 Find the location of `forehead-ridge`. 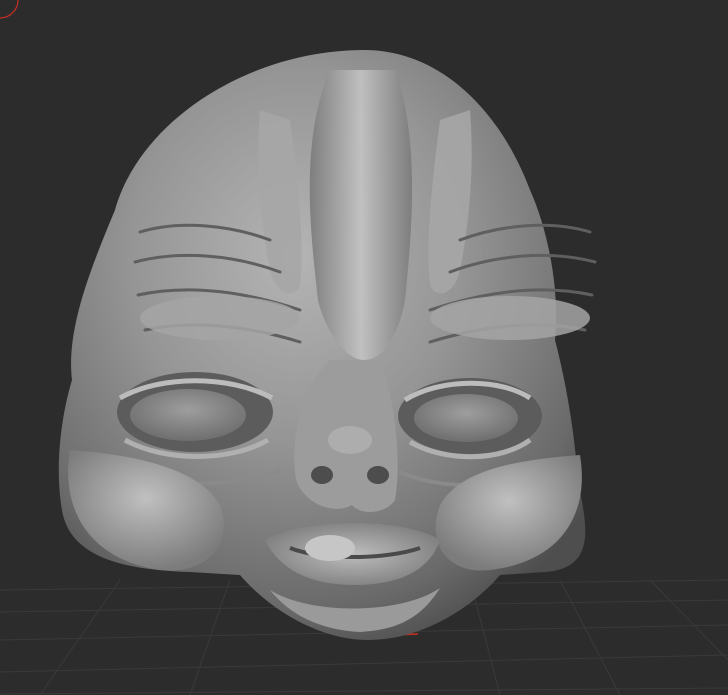

forehead-ridge is located at coordinates (361, 215).